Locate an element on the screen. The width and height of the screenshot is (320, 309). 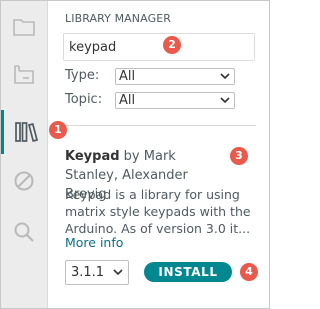
activity-item-search is located at coordinates (24, 232).